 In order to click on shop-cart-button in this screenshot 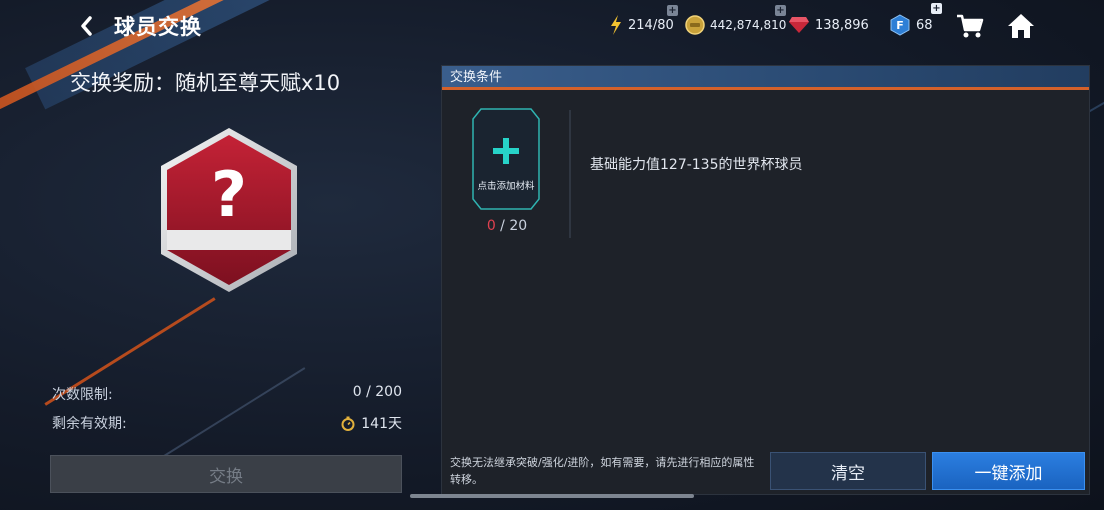, I will do `click(970, 26)`.